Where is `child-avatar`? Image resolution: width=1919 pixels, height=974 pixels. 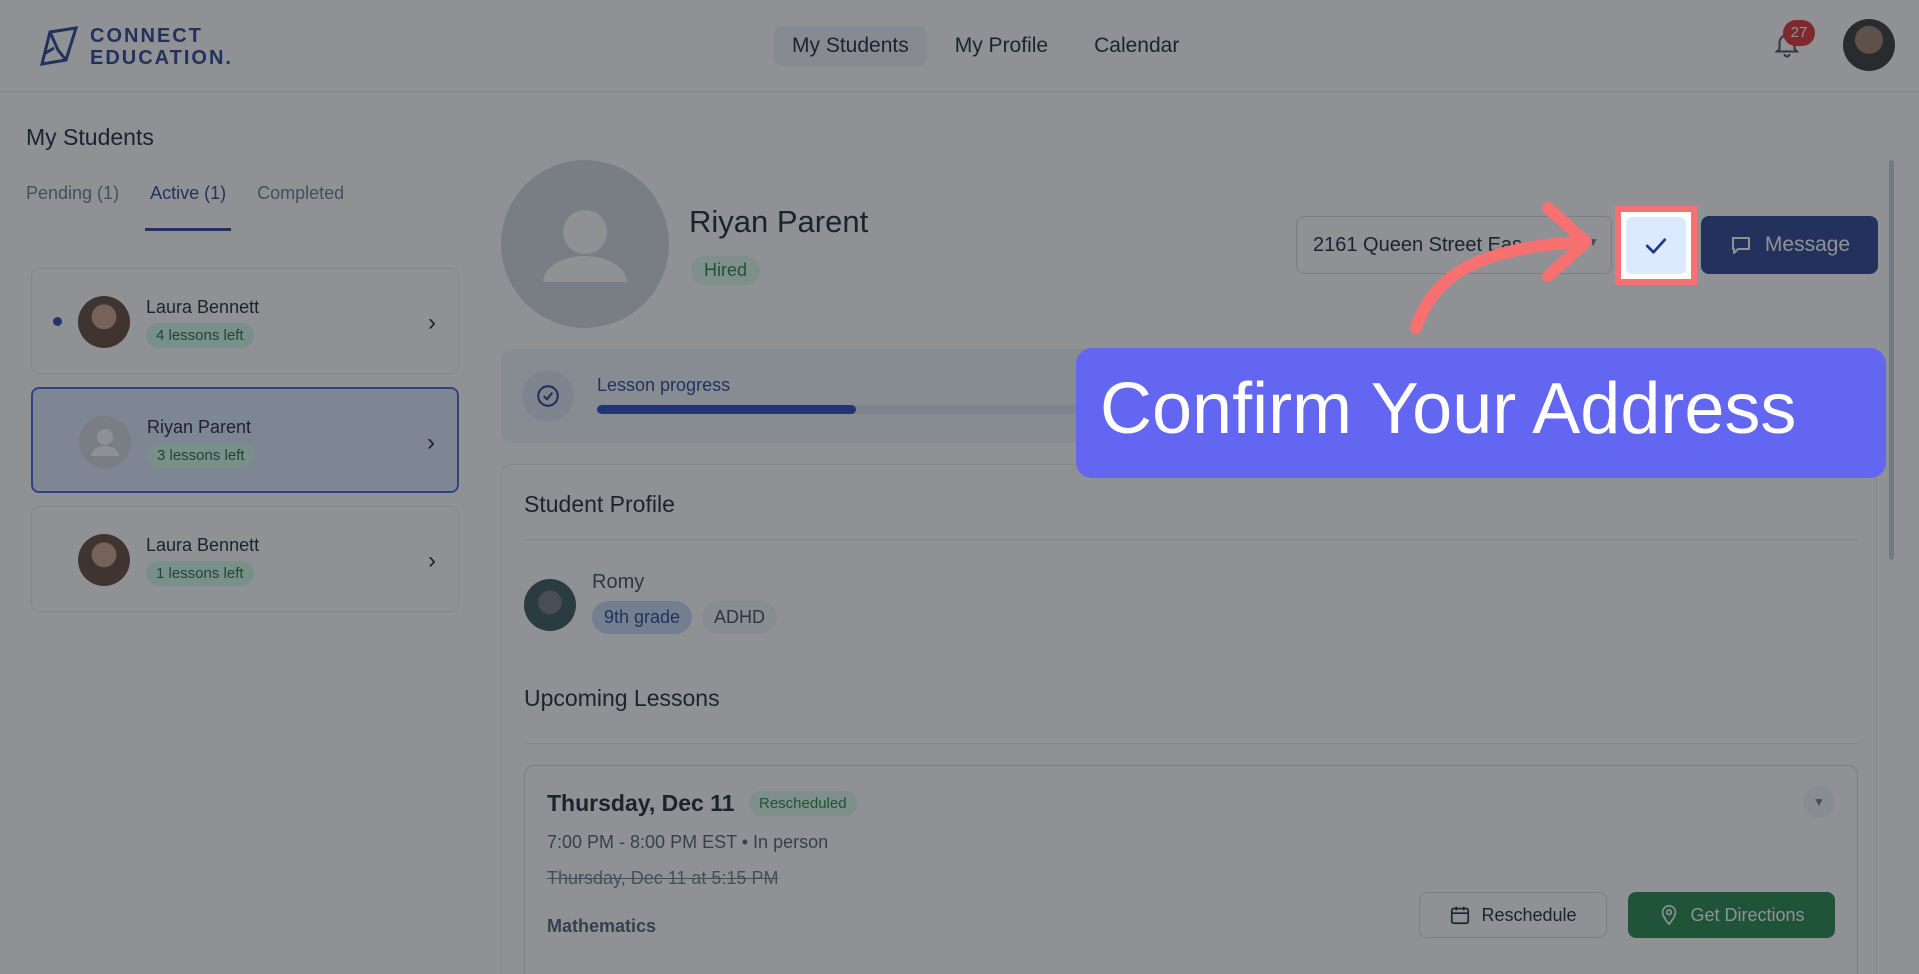 child-avatar is located at coordinates (550, 605).